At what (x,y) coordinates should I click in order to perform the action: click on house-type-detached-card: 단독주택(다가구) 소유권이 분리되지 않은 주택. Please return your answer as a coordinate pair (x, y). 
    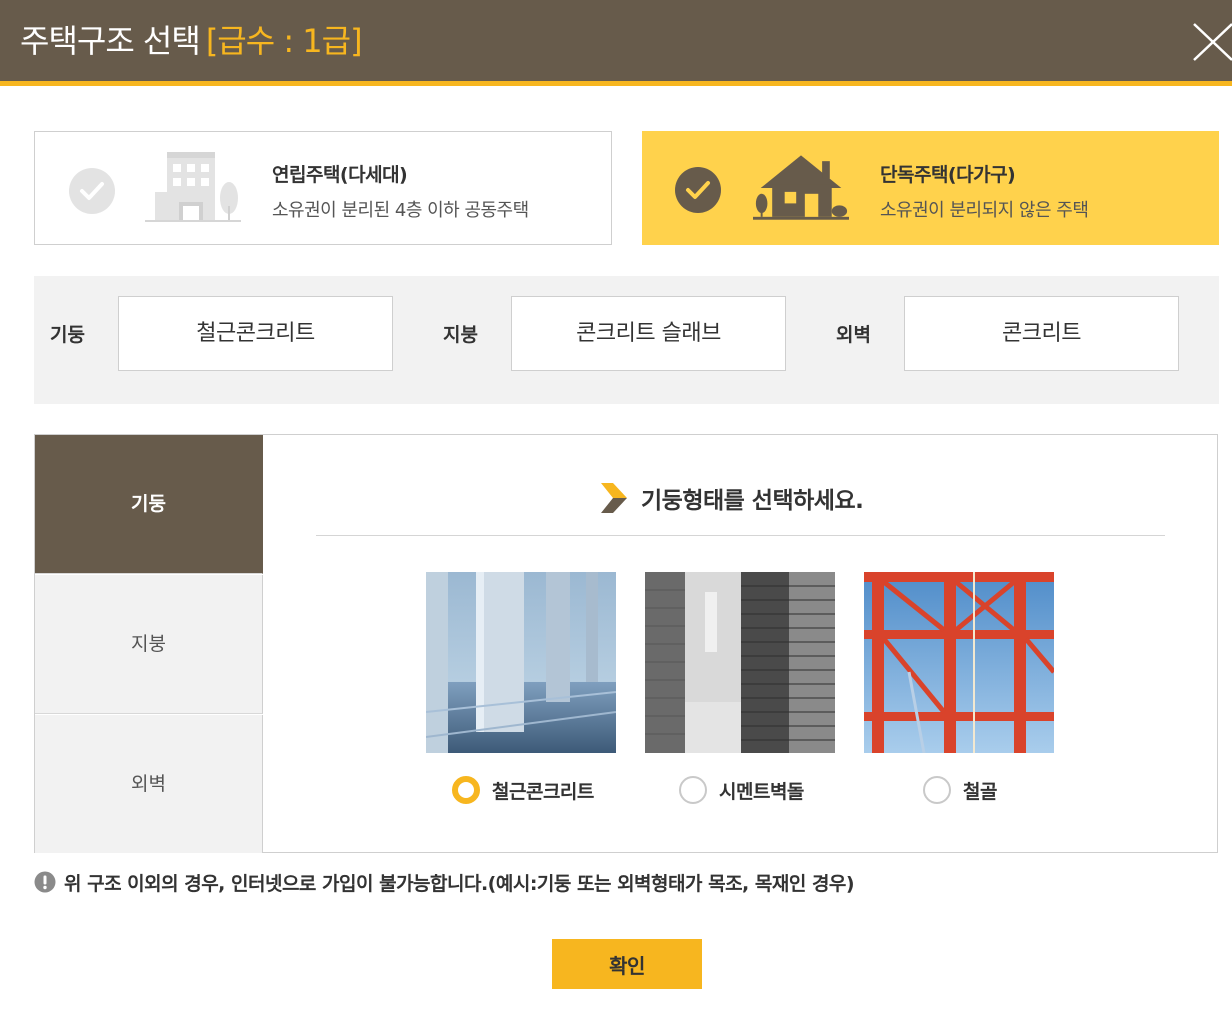
    Looking at the image, I should click on (930, 188).